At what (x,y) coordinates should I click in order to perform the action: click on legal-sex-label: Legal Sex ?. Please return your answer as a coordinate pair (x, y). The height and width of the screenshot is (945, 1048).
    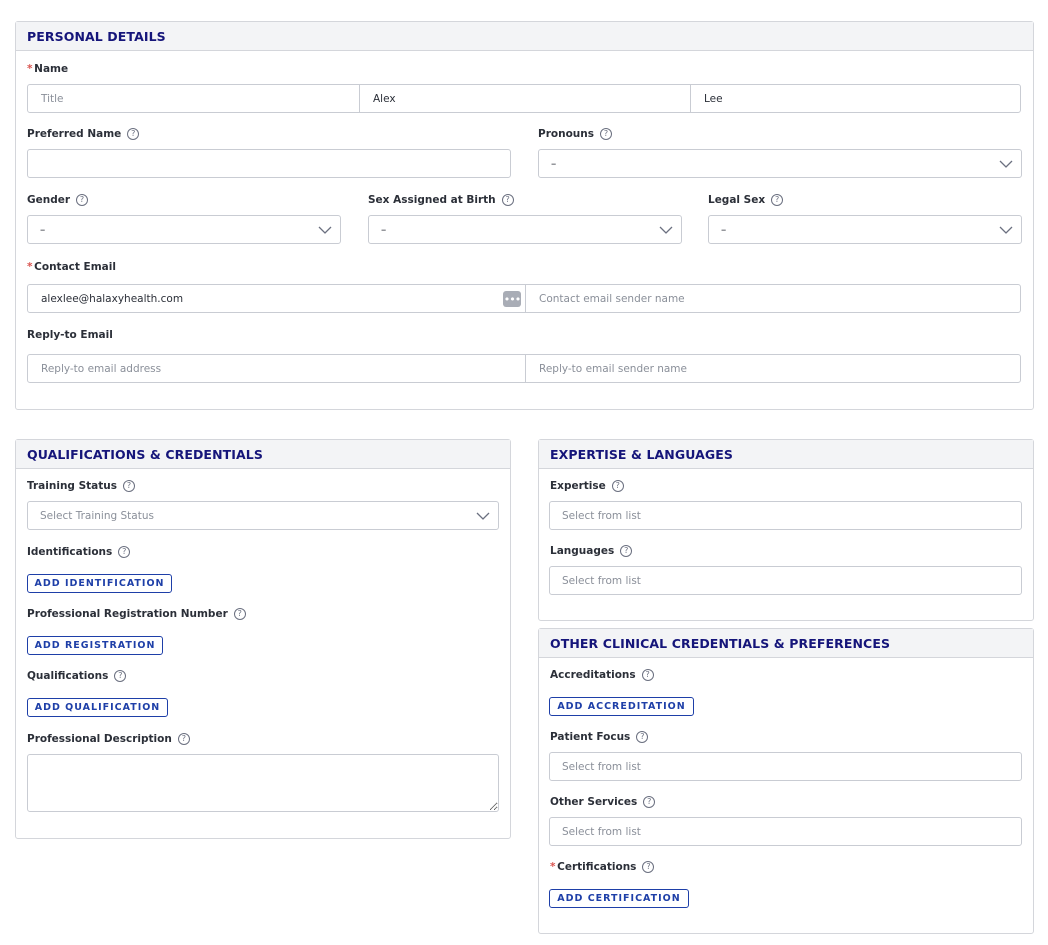
    Looking at the image, I should click on (746, 200).